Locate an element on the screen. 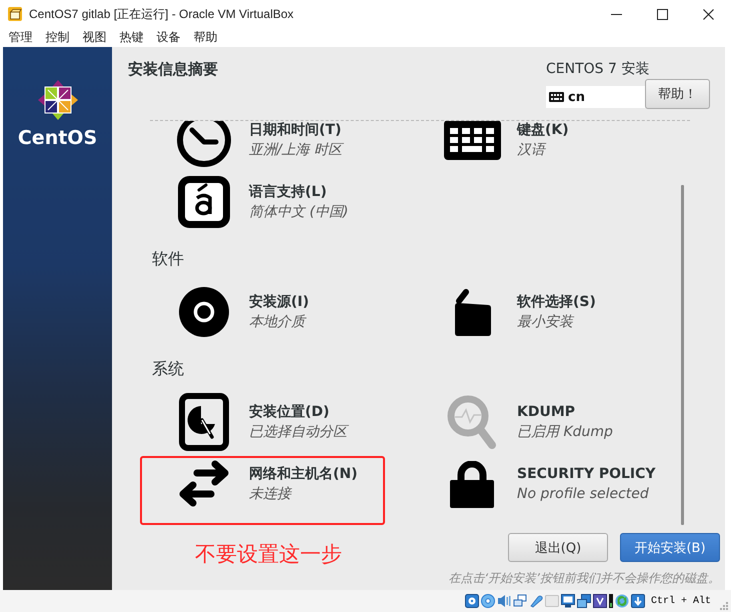 This screenshot has width=731, height=612. network-icon is located at coordinates (519, 601).